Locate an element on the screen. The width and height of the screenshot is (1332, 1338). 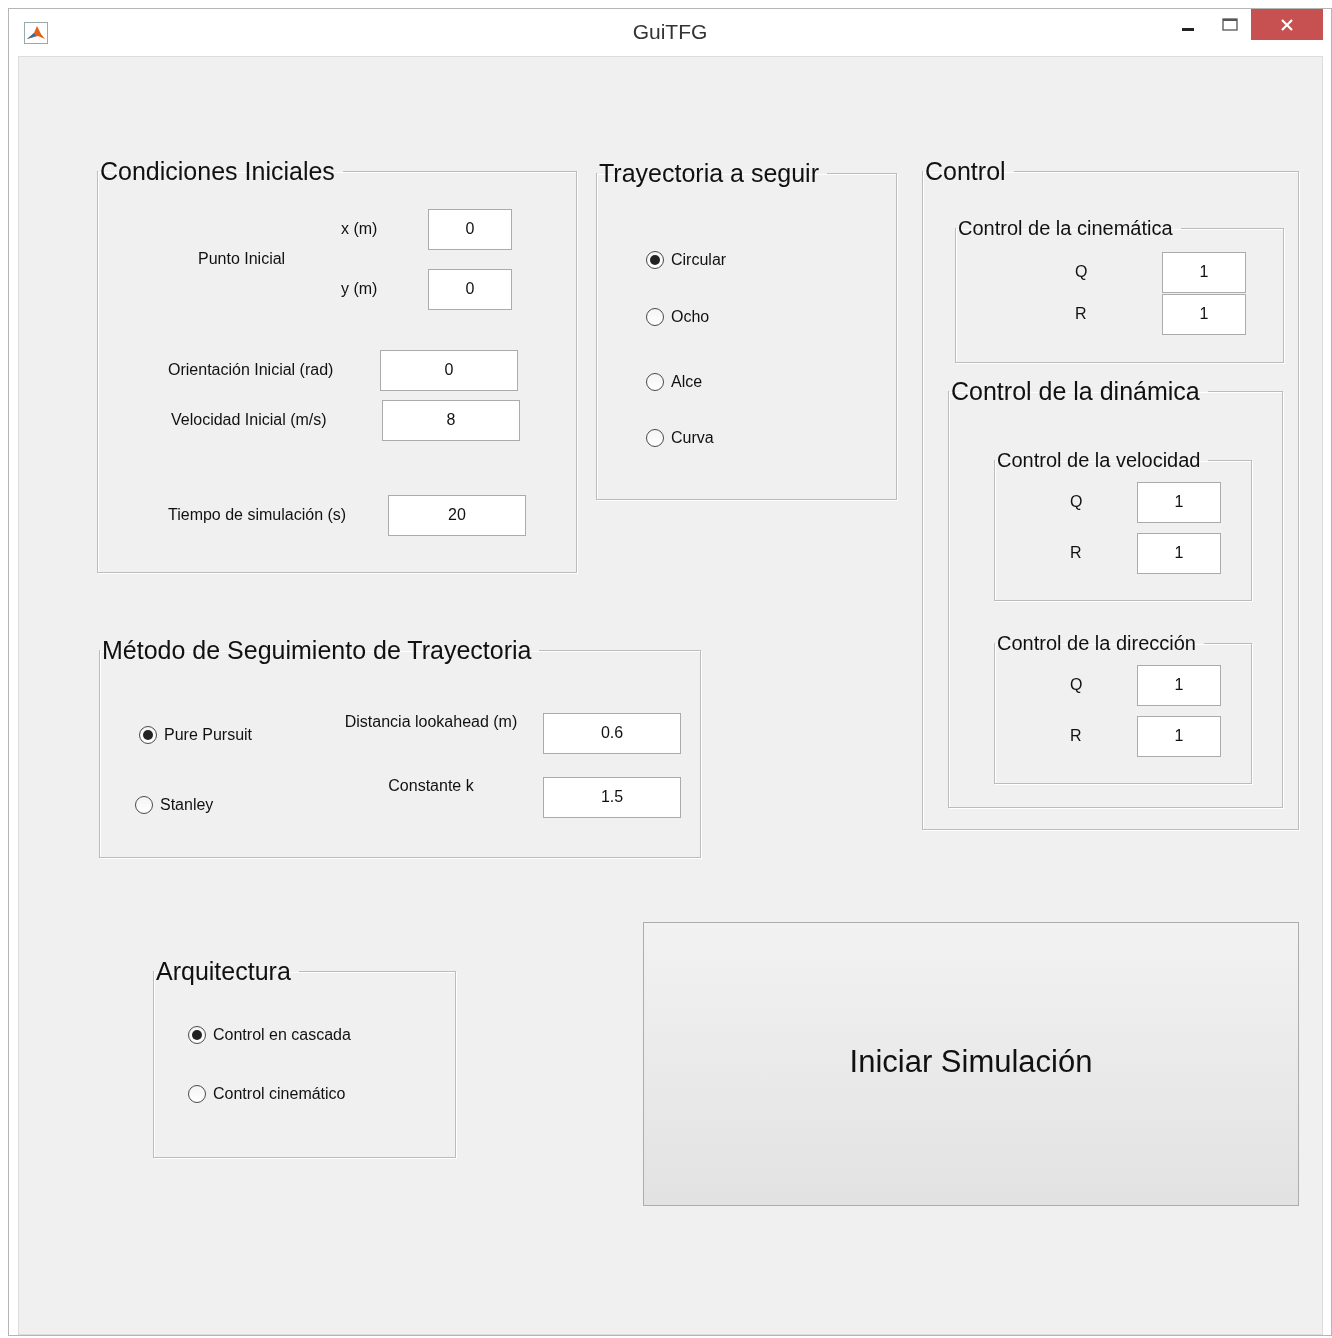
input-field: 20 is located at coordinates (457, 515).